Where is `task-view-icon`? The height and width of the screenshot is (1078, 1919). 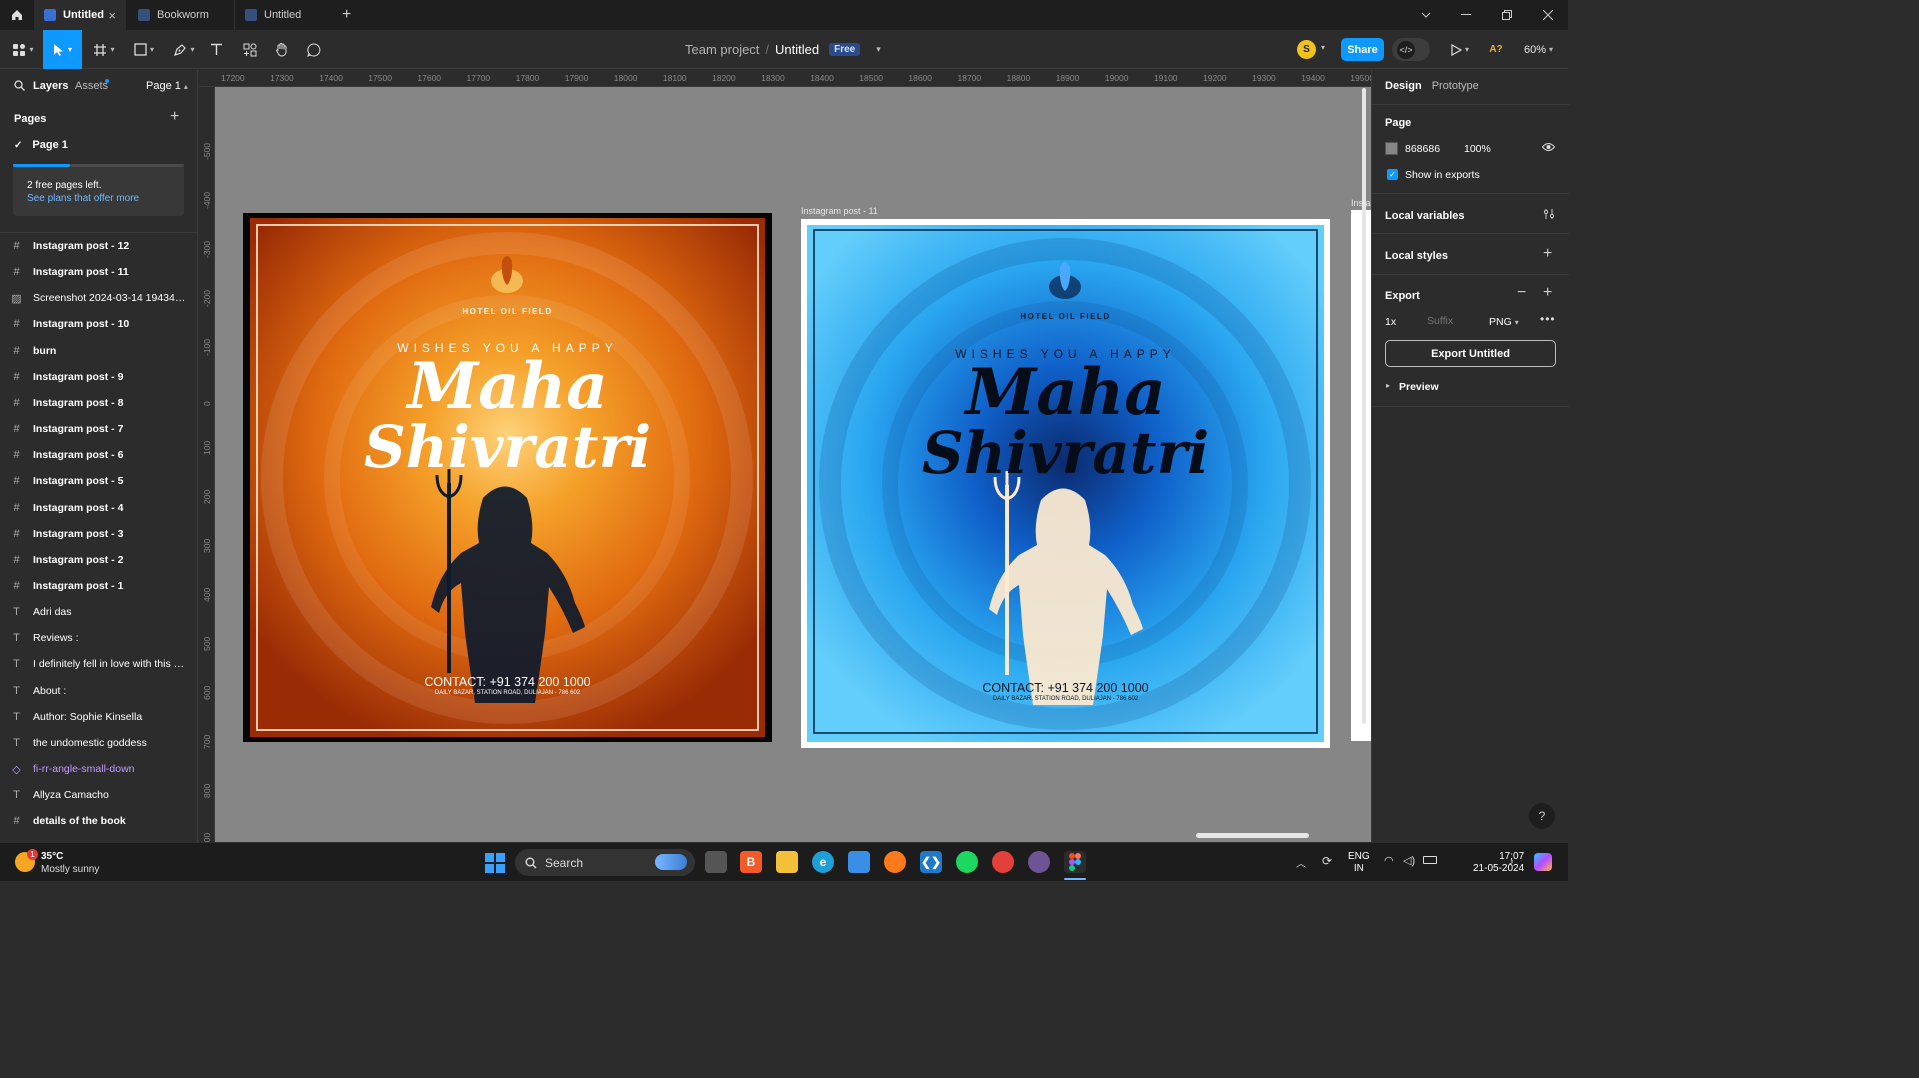 task-view-icon is located at coordinates (716, 862).